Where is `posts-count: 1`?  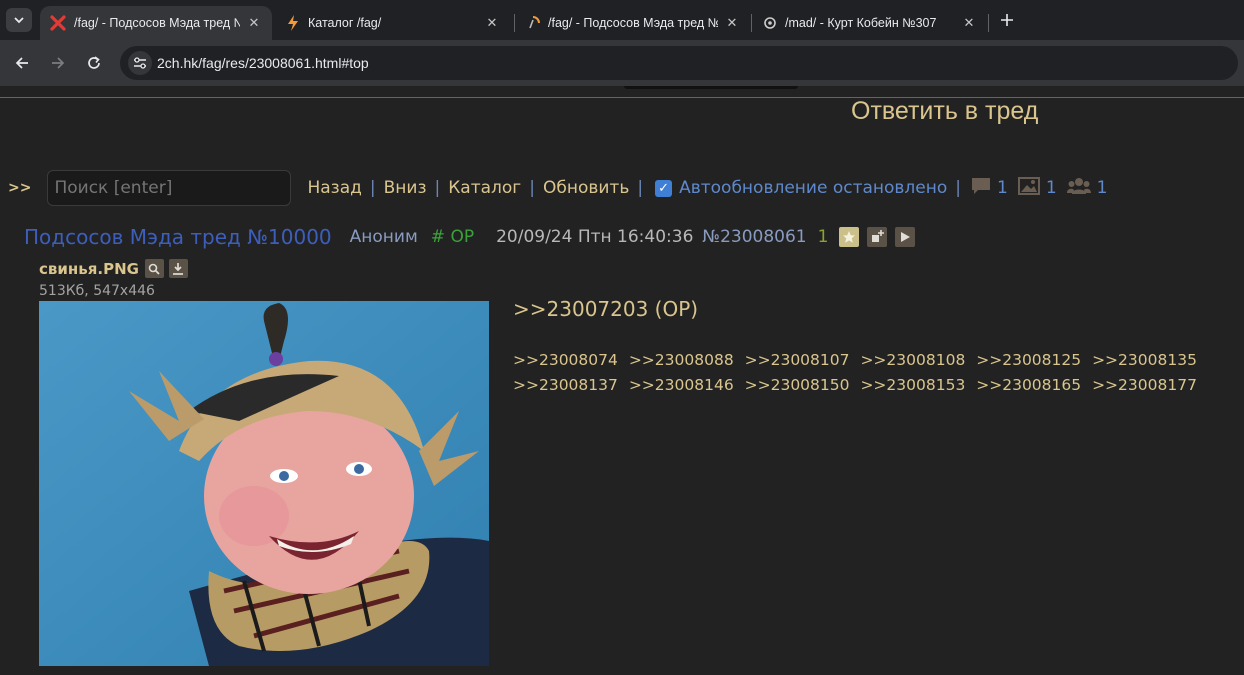
posts-count: 1 is located at coordinates (1002, 188).